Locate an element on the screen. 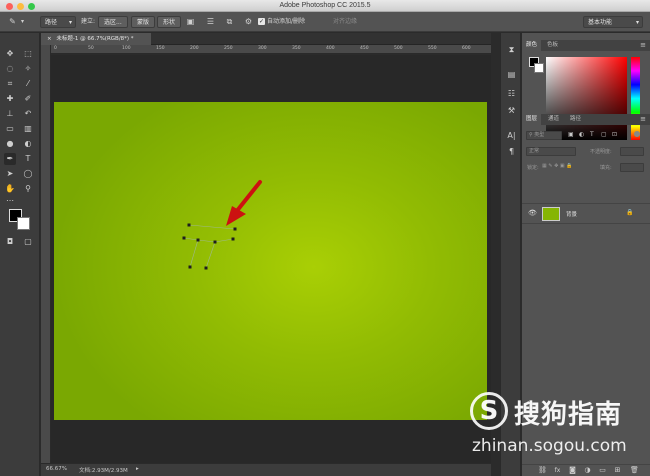  shape-tool-icon: ◯ is located at coordinates (28, 174).